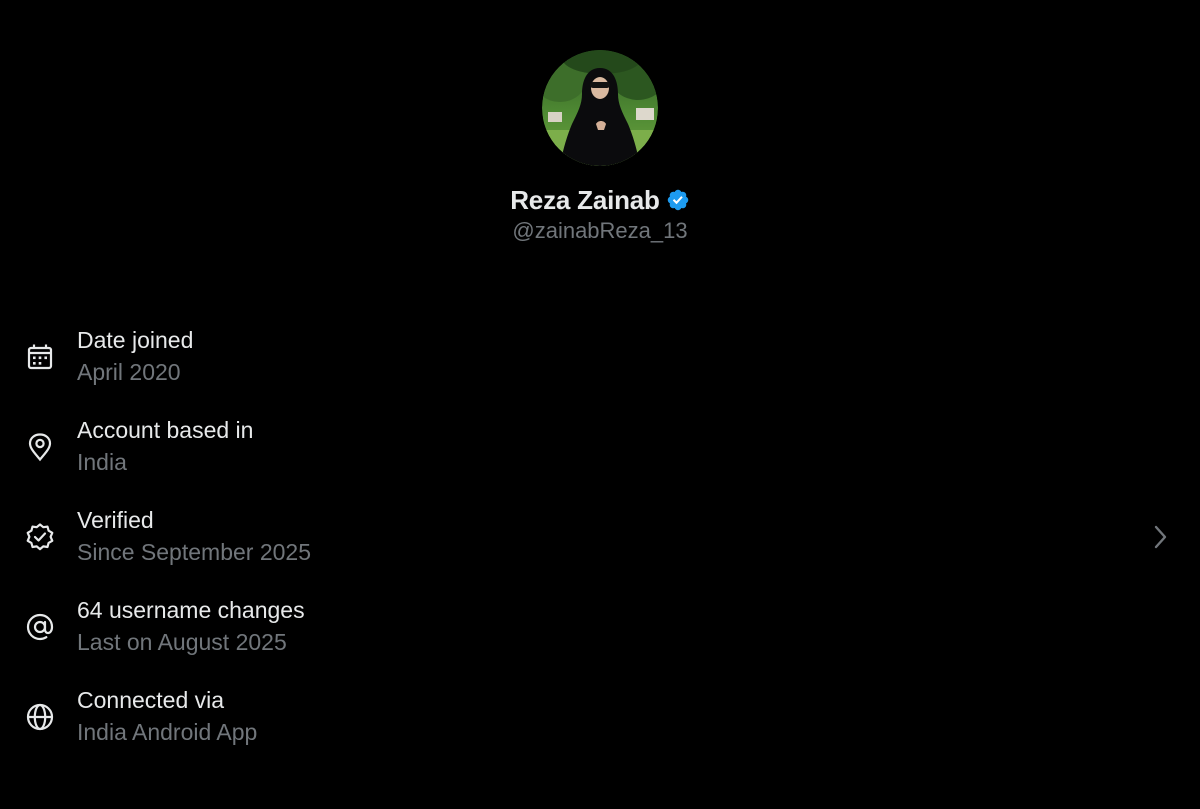 The width and height of the screenshot is (1200, 809). I want to click on info-subtitle: April 2020, so click(129, 372).